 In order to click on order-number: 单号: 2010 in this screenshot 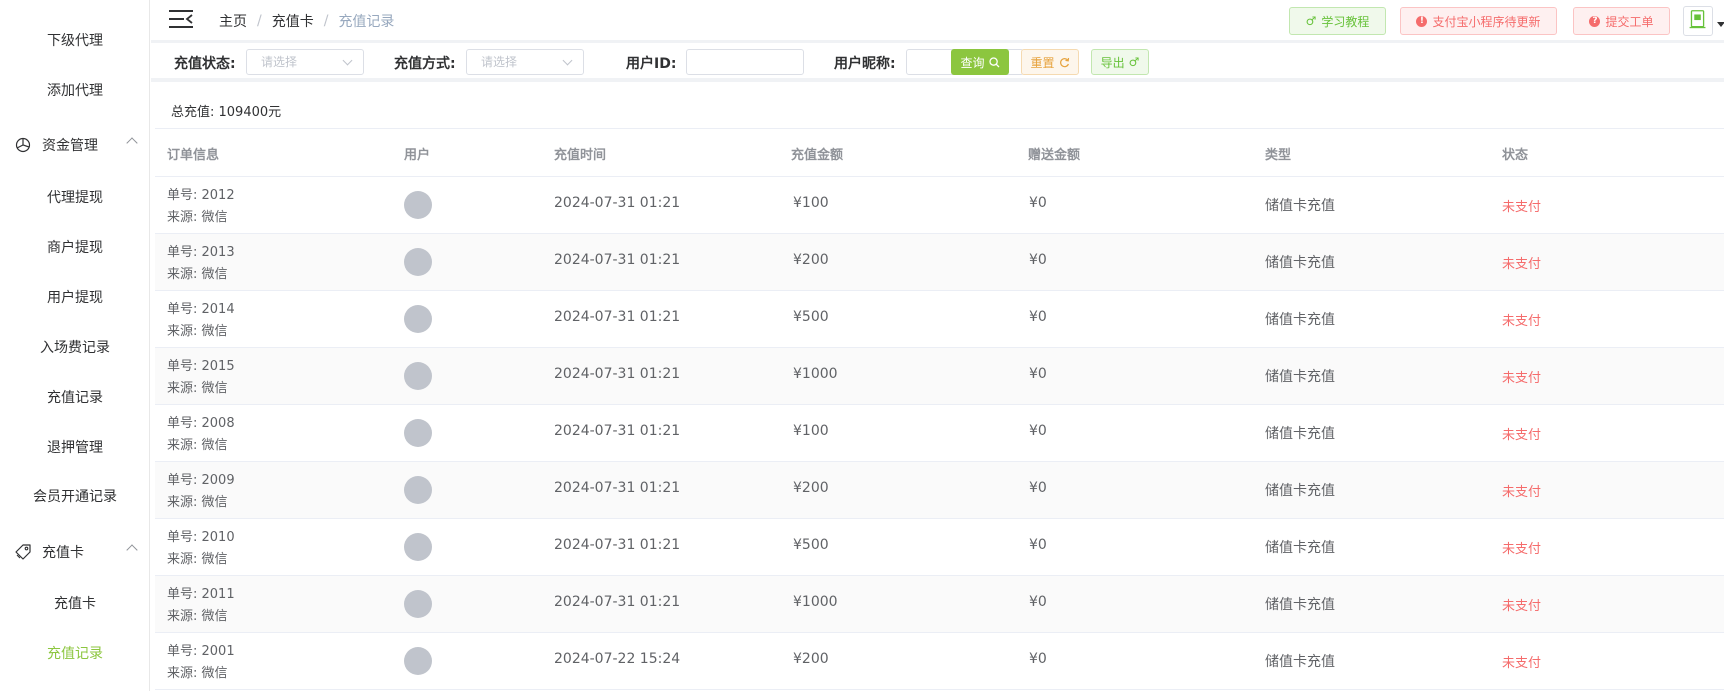, I will do `click(201, 537)`.